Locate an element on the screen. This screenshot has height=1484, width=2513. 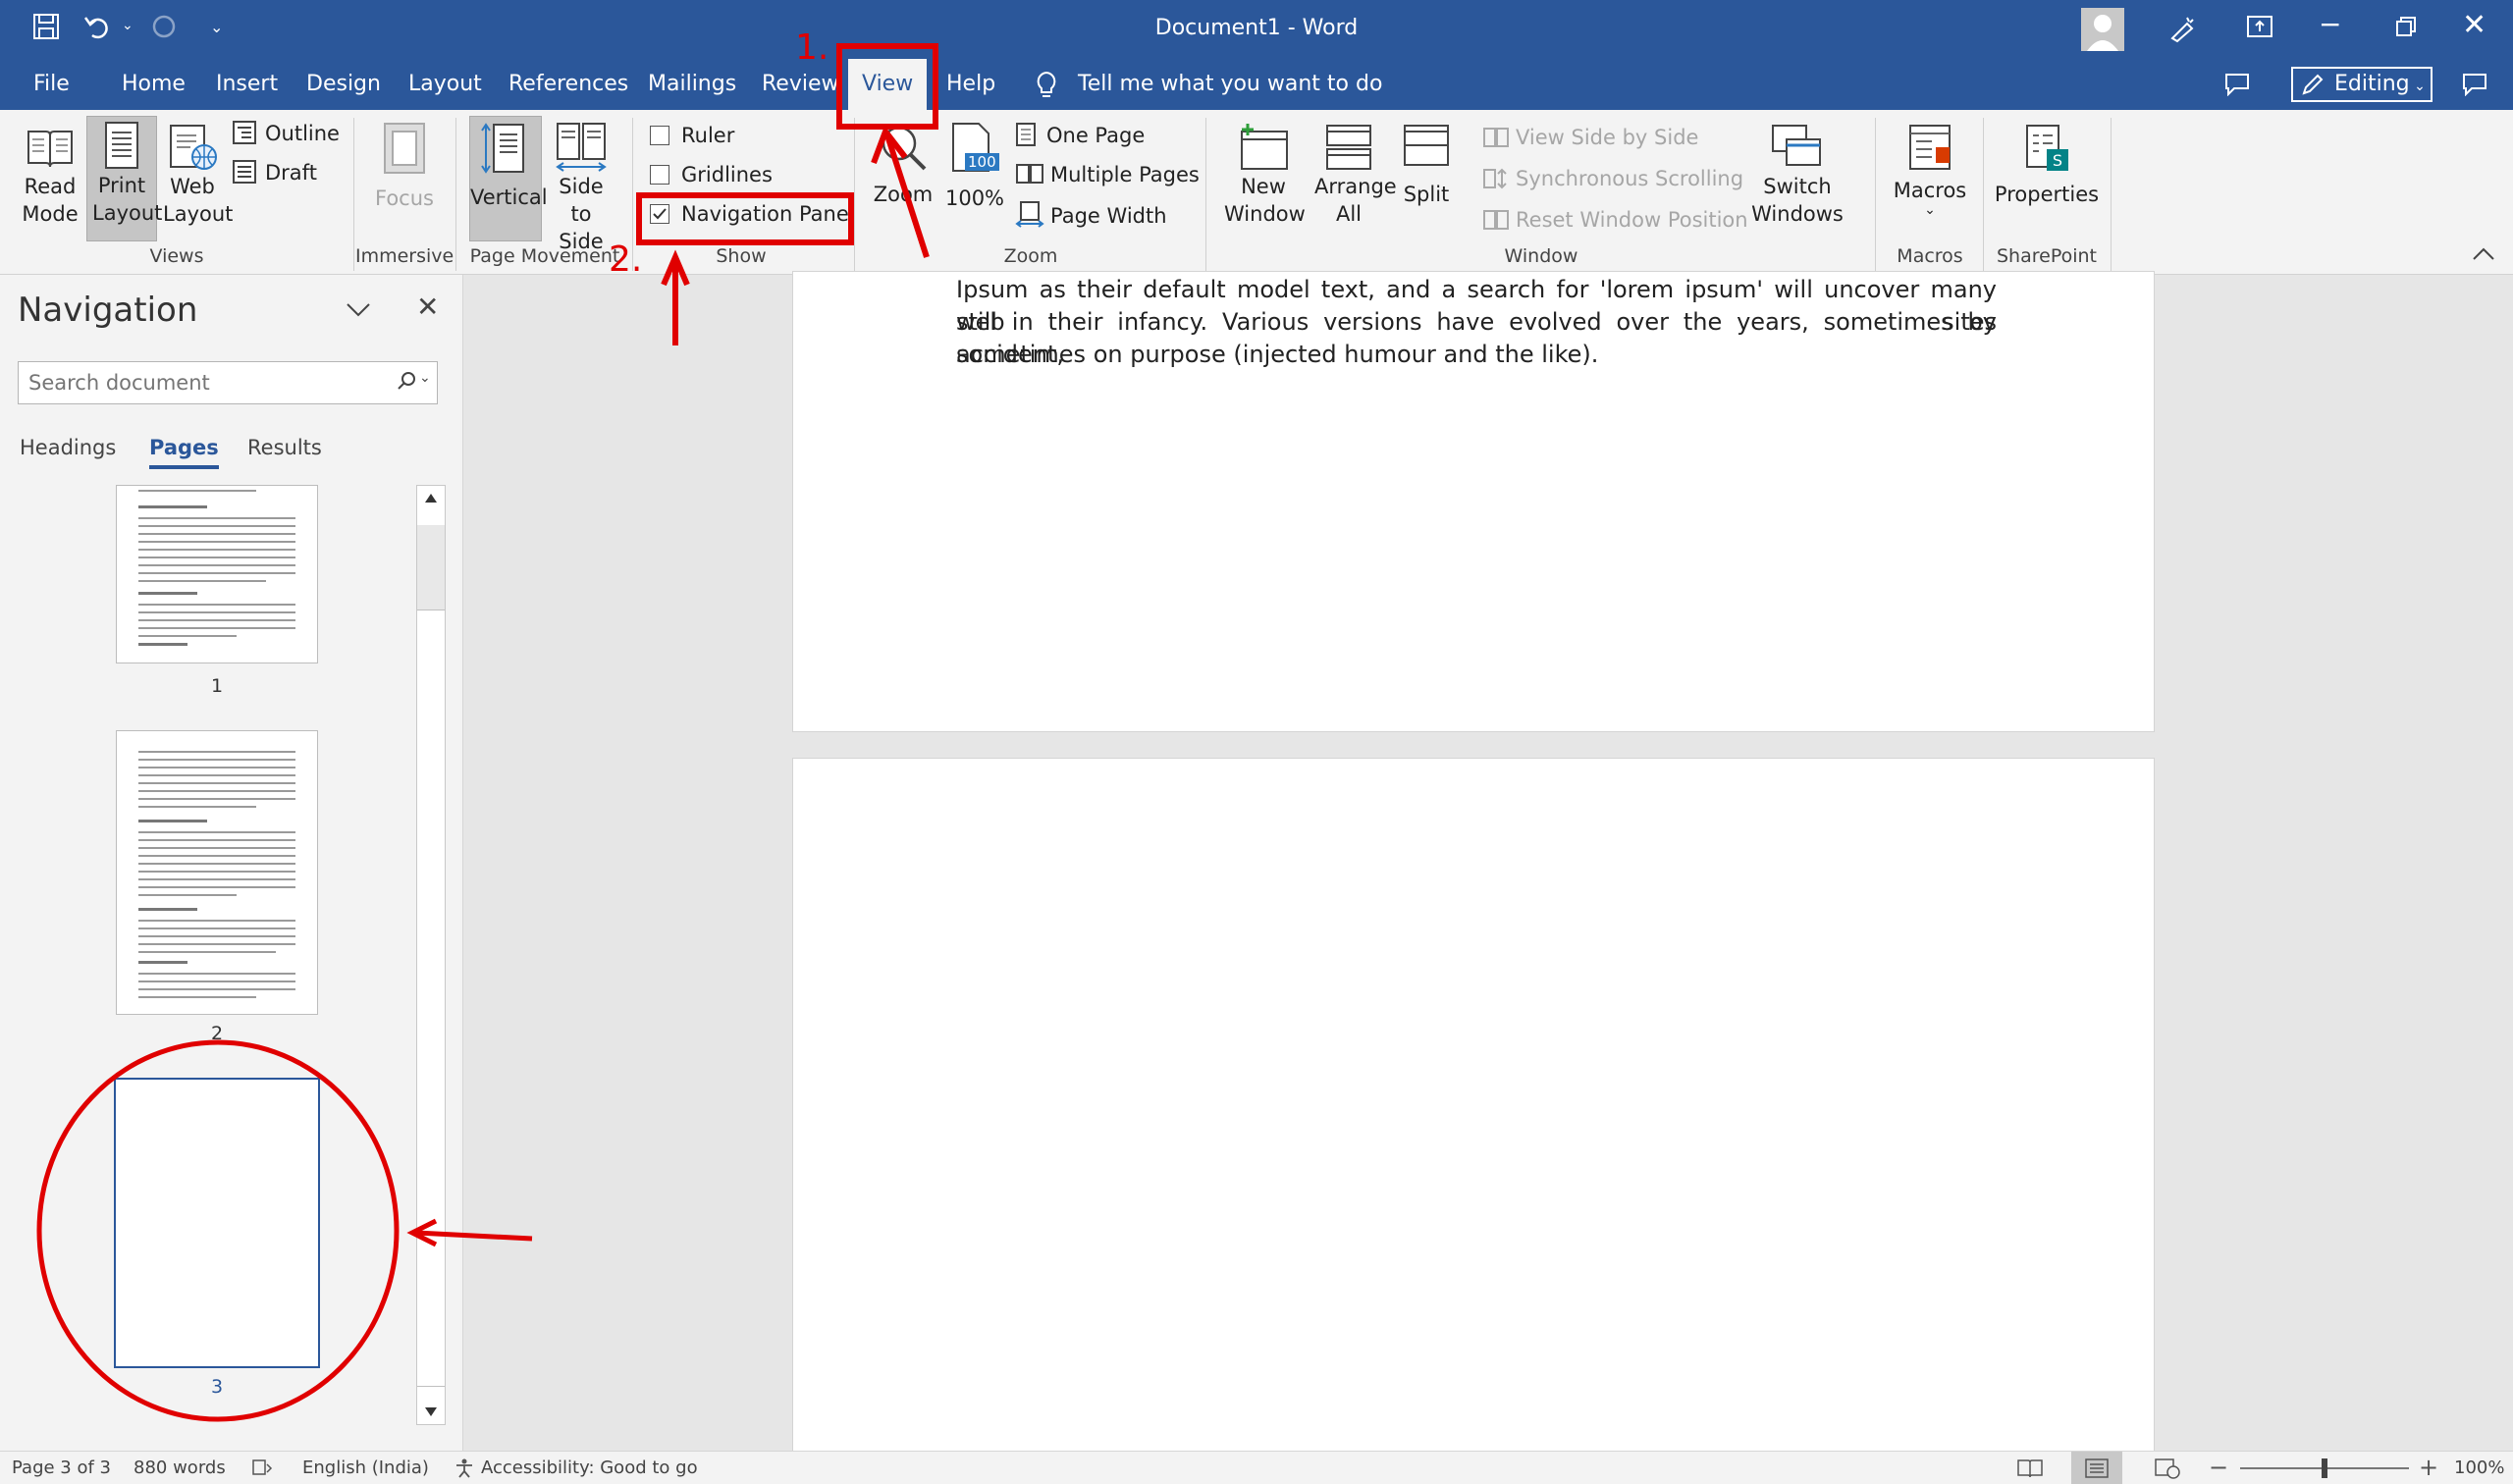
draft-button: Draft is located at coordinates (275, 172).